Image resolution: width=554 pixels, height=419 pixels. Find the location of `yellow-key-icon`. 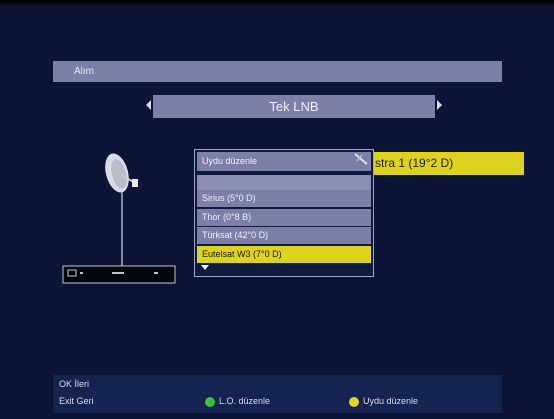

yellow-key-icon is located at coordinates (354, 402).